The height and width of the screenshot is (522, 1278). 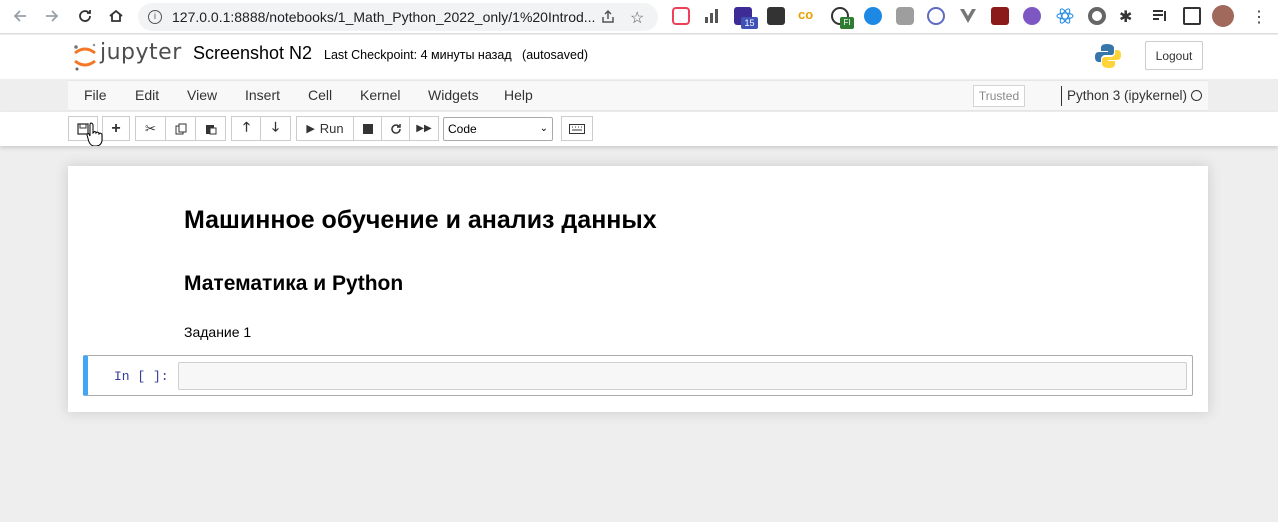 I want to click on menu-insert: Insert, so click(x=262, y=95).